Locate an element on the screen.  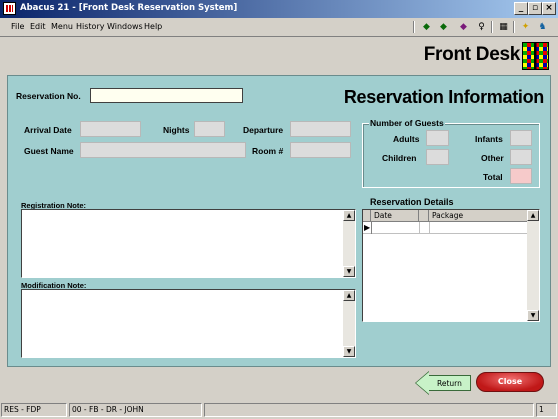
reservation-no-label: Reservation No. is located at coordinates (48, 96).